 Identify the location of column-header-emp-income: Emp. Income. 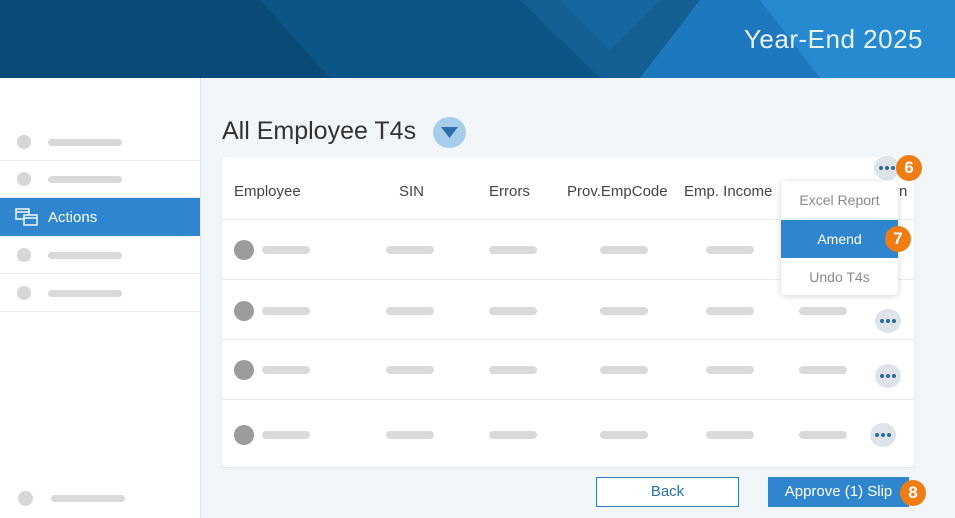
(728, 191).